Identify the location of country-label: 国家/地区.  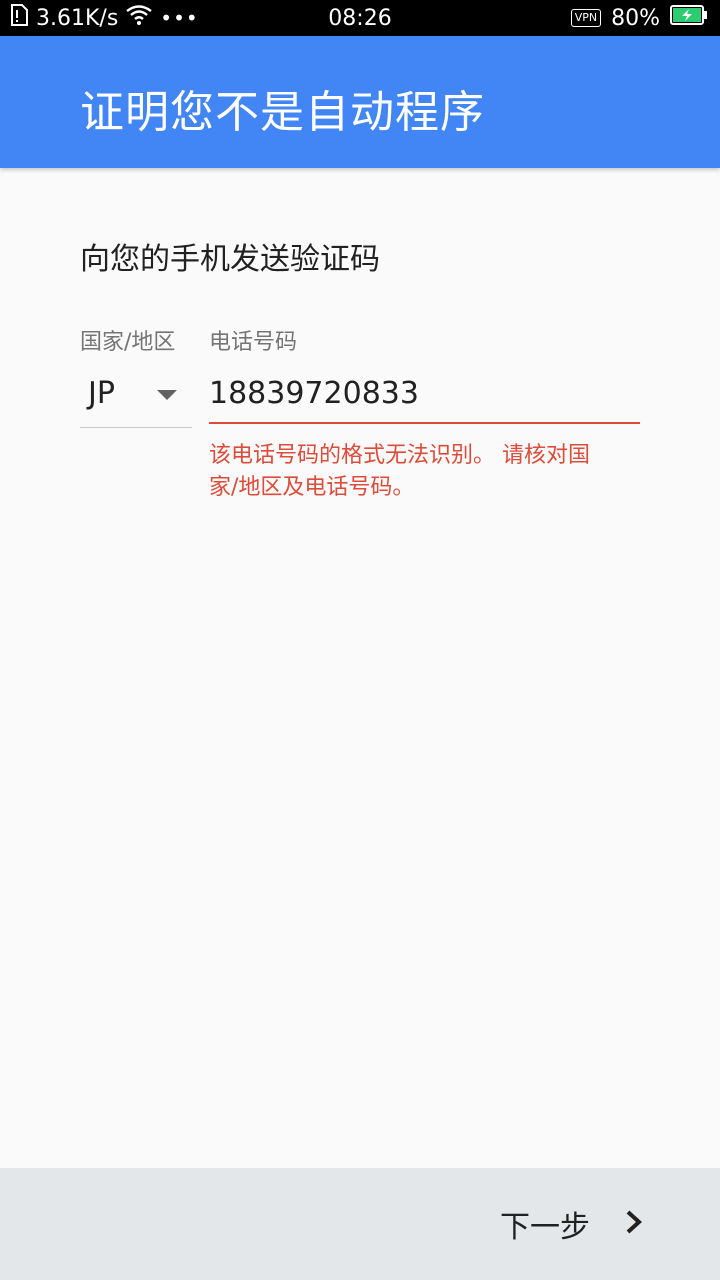
(128, 342).